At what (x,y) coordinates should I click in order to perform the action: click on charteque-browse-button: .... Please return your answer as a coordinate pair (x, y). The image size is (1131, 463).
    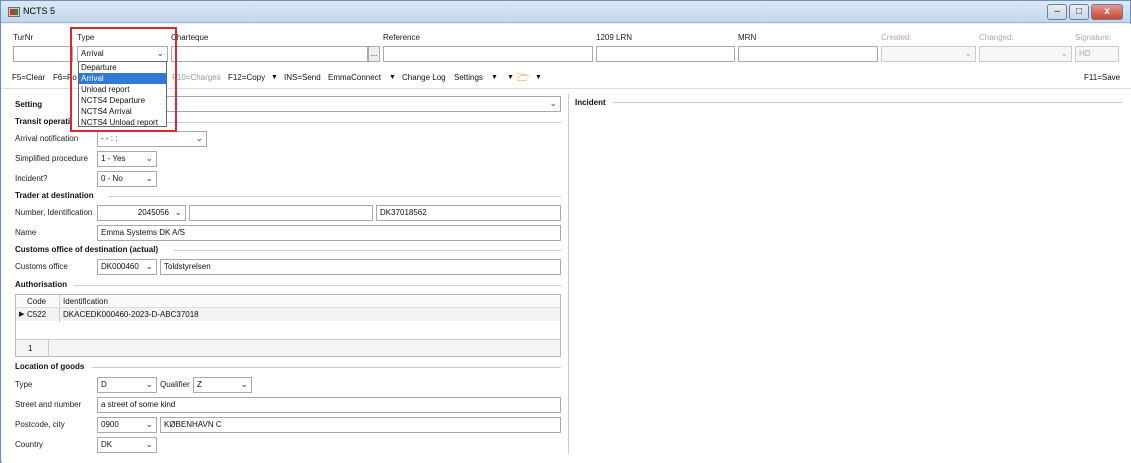
    Looking at the image, I should click on (374, 54).